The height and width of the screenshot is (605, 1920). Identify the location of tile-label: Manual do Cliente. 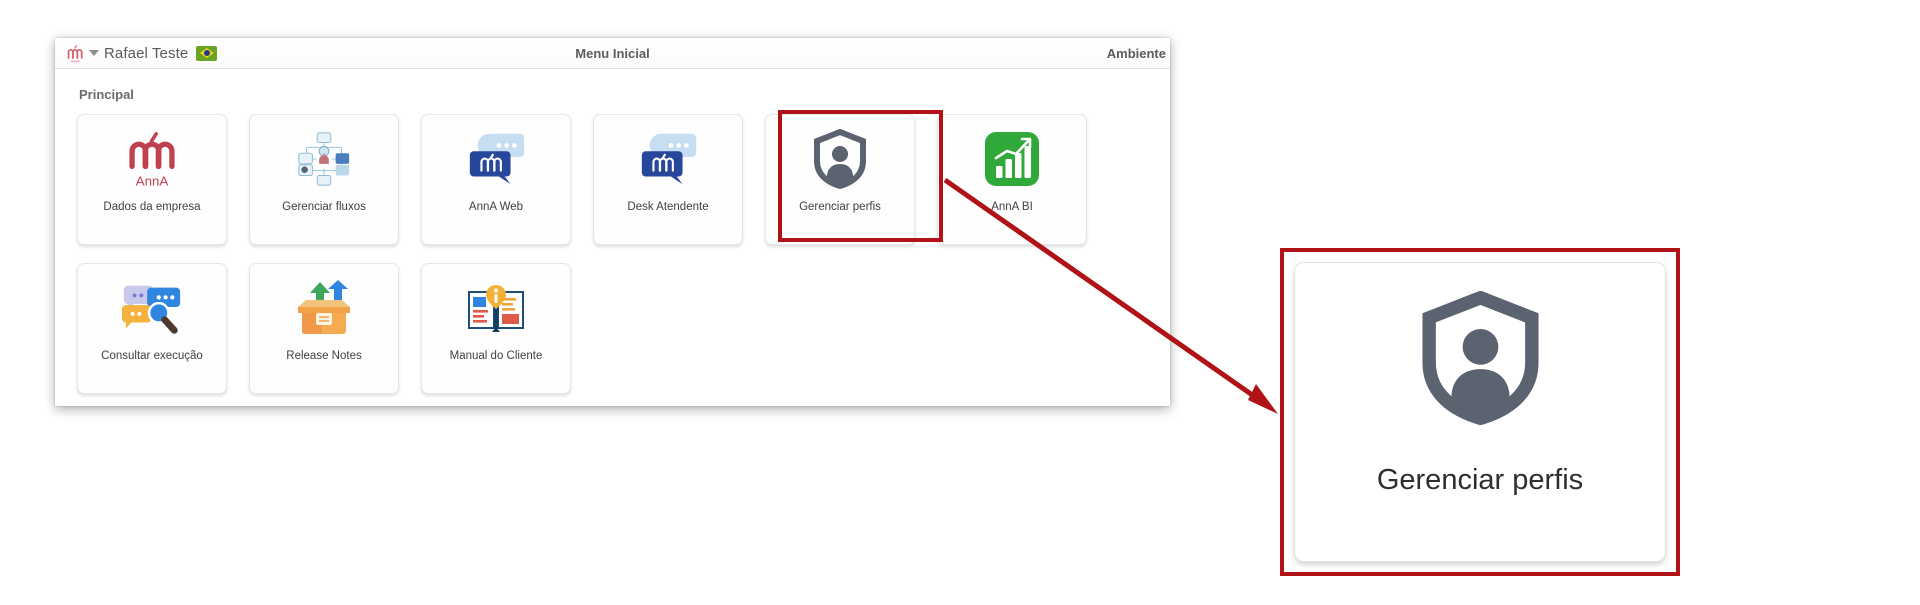
(496, 356).